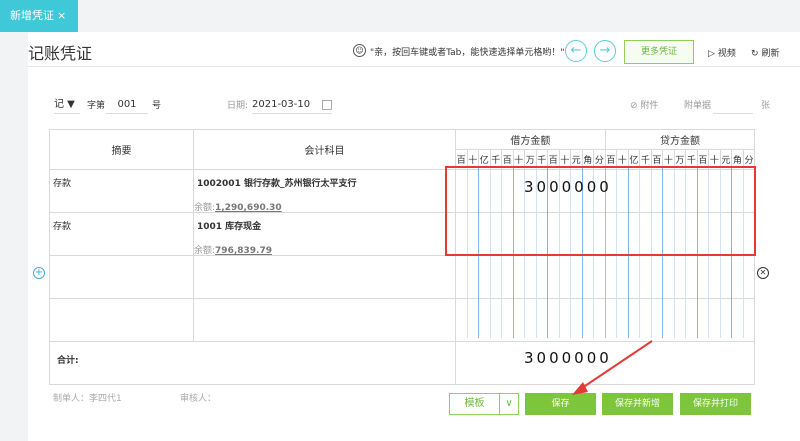 Image resolution: width=800 pixels, height=441 pixels. What do you see at coordinates (248, 208) in the screenshot?
I see `balance-value: 1,290,690.30` at bounding box center [248, 208].